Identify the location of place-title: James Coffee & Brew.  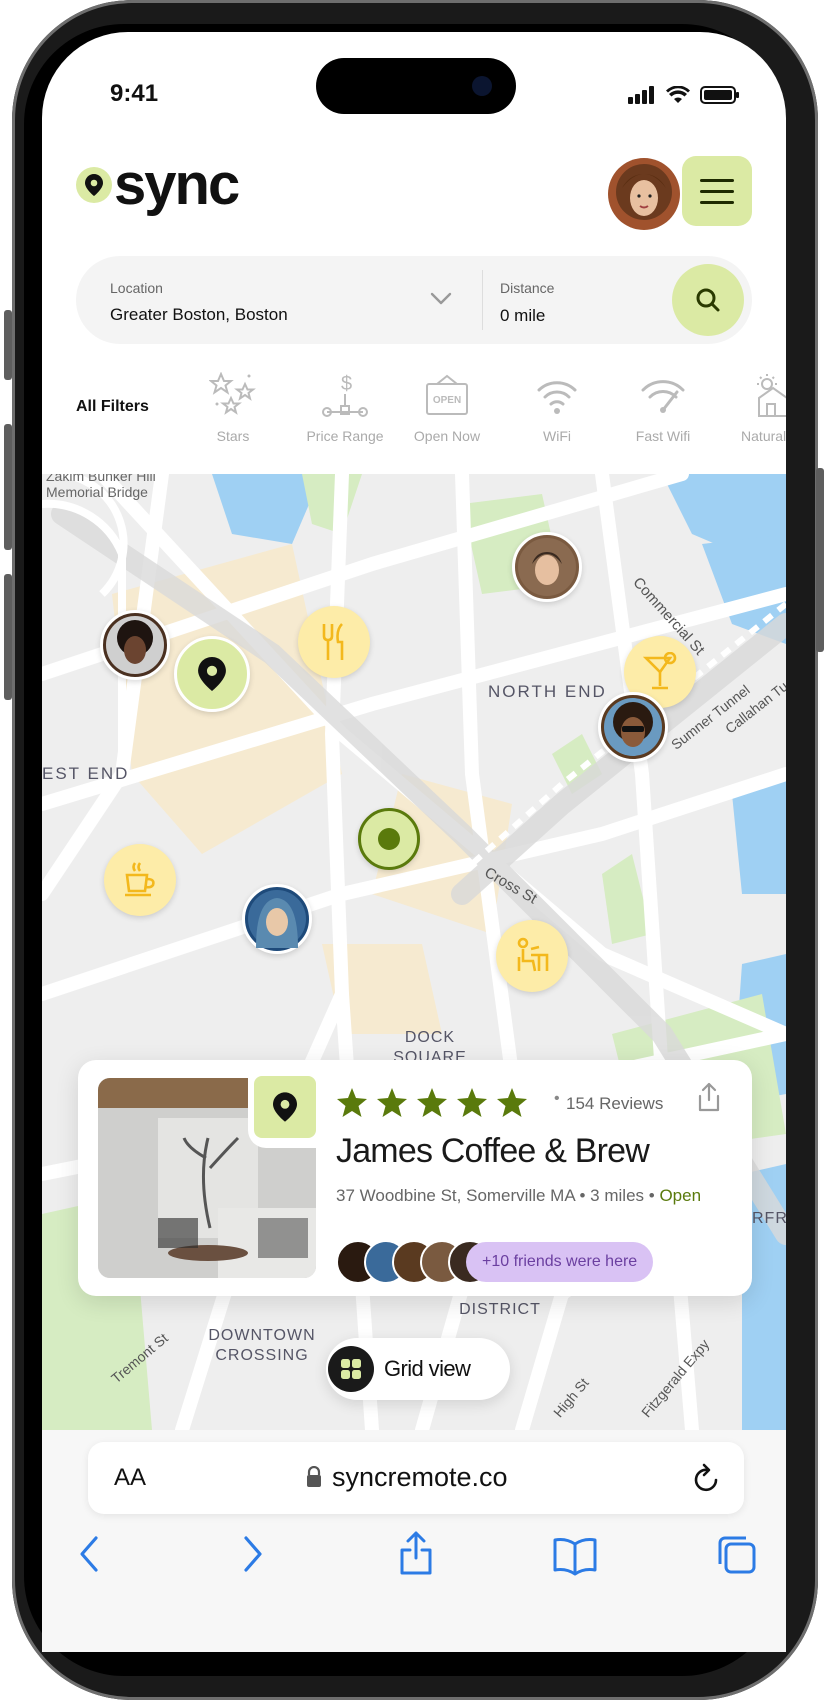
(493, 1151).